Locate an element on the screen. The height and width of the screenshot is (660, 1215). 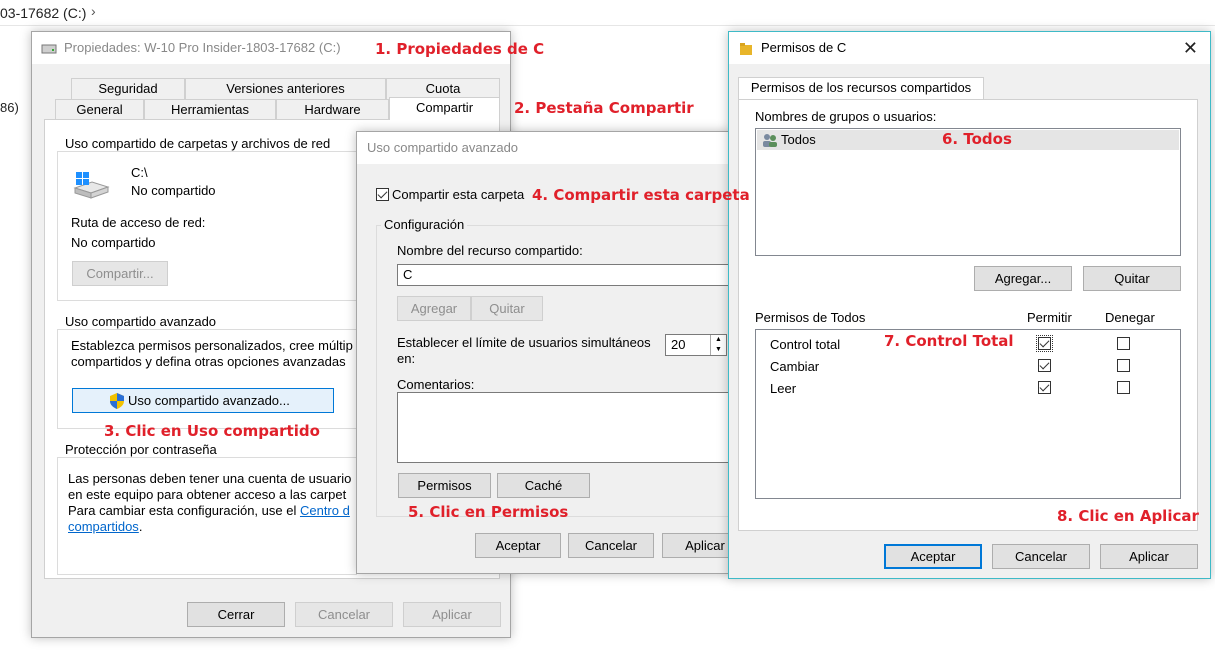
deny-change-checkbox is located at coordinates (1123, 365).